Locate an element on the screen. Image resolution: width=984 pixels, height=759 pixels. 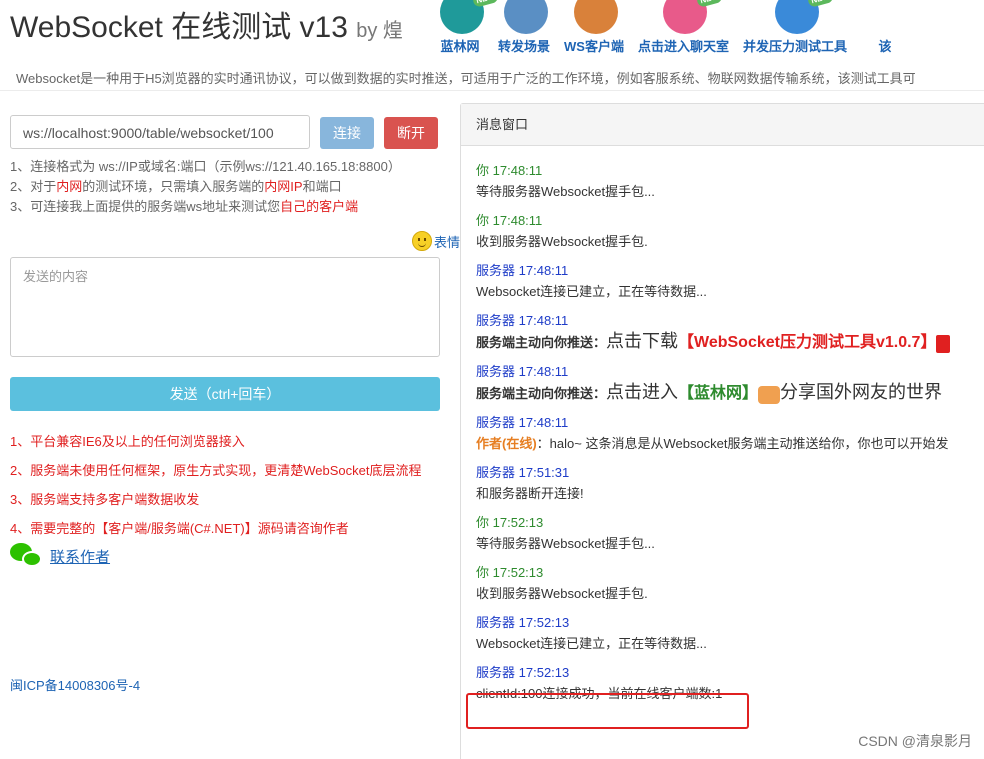
smiley-icon is located at coordinates (422, 241).